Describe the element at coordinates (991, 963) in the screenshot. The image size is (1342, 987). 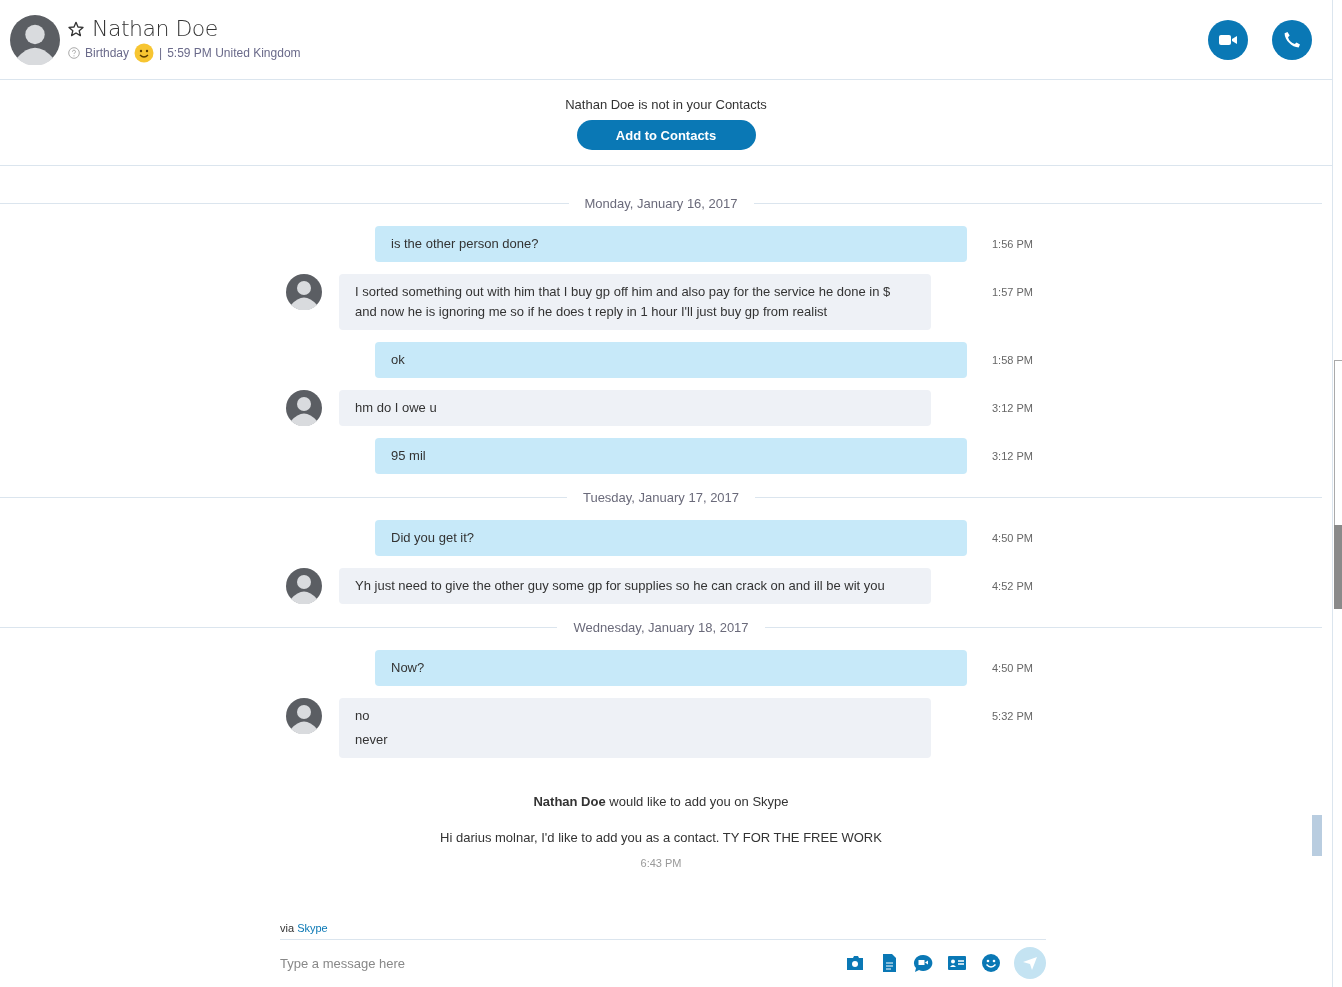
I see `emoji-icon` at that location.